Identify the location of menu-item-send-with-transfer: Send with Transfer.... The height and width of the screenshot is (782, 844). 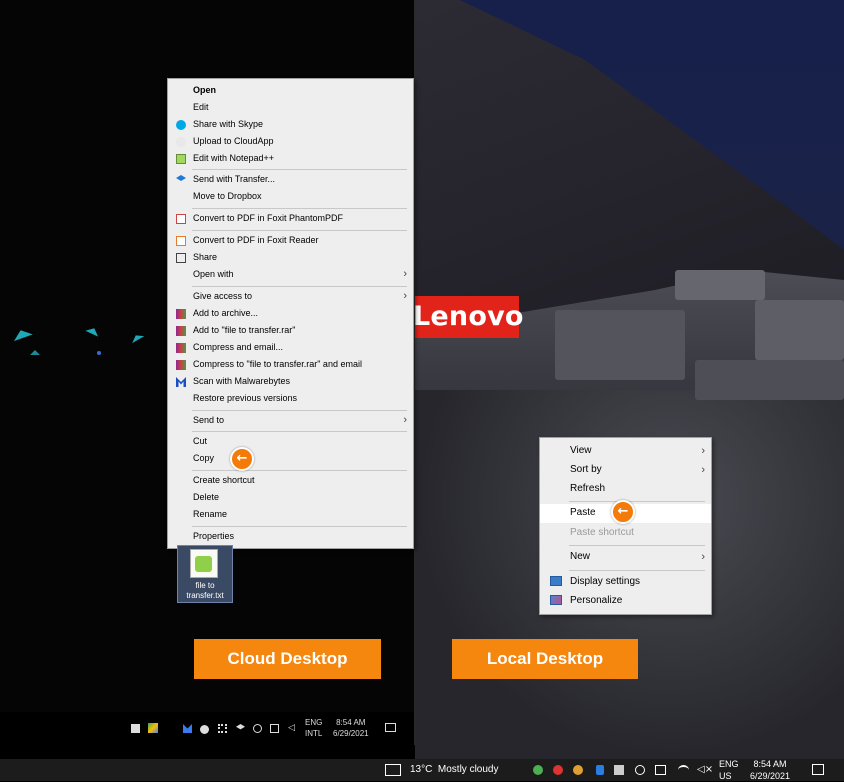
(290, 179).